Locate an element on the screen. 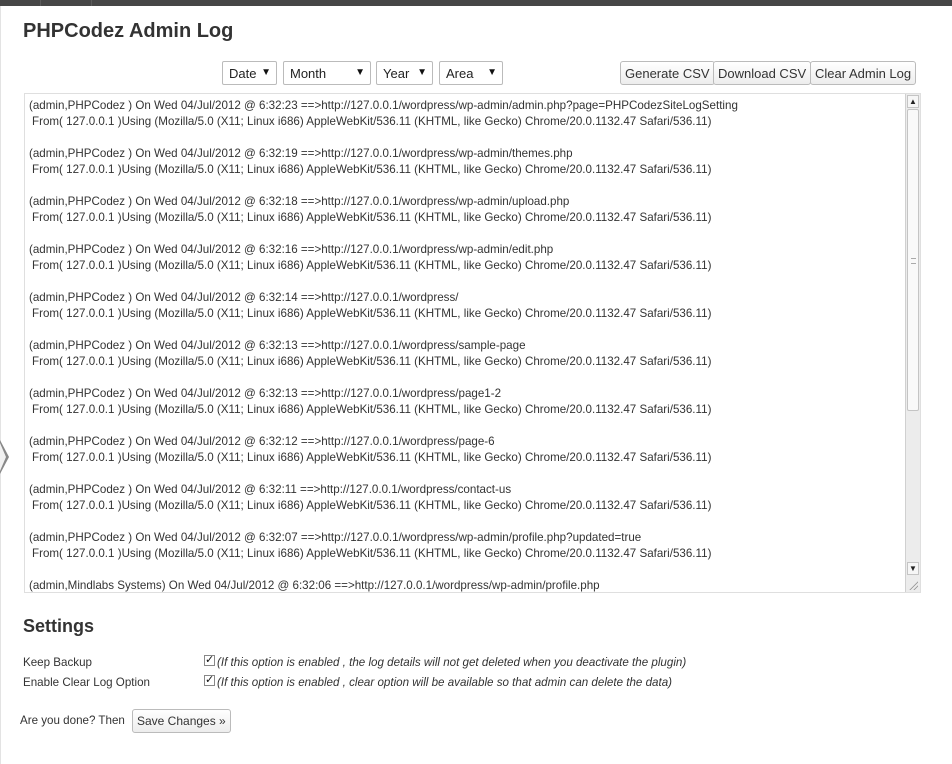 The height and width of the screenshot is (764, 952). month-select-value: Month is located at coordinates (308, 73).